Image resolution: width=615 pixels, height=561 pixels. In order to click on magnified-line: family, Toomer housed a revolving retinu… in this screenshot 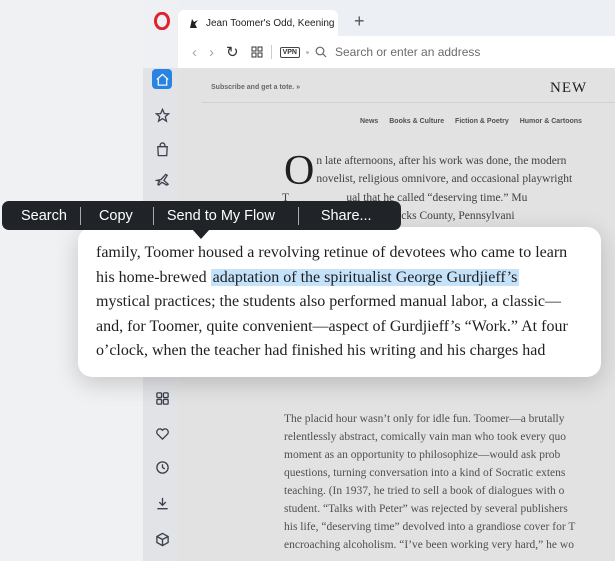, I will do `click(332, 252)`.